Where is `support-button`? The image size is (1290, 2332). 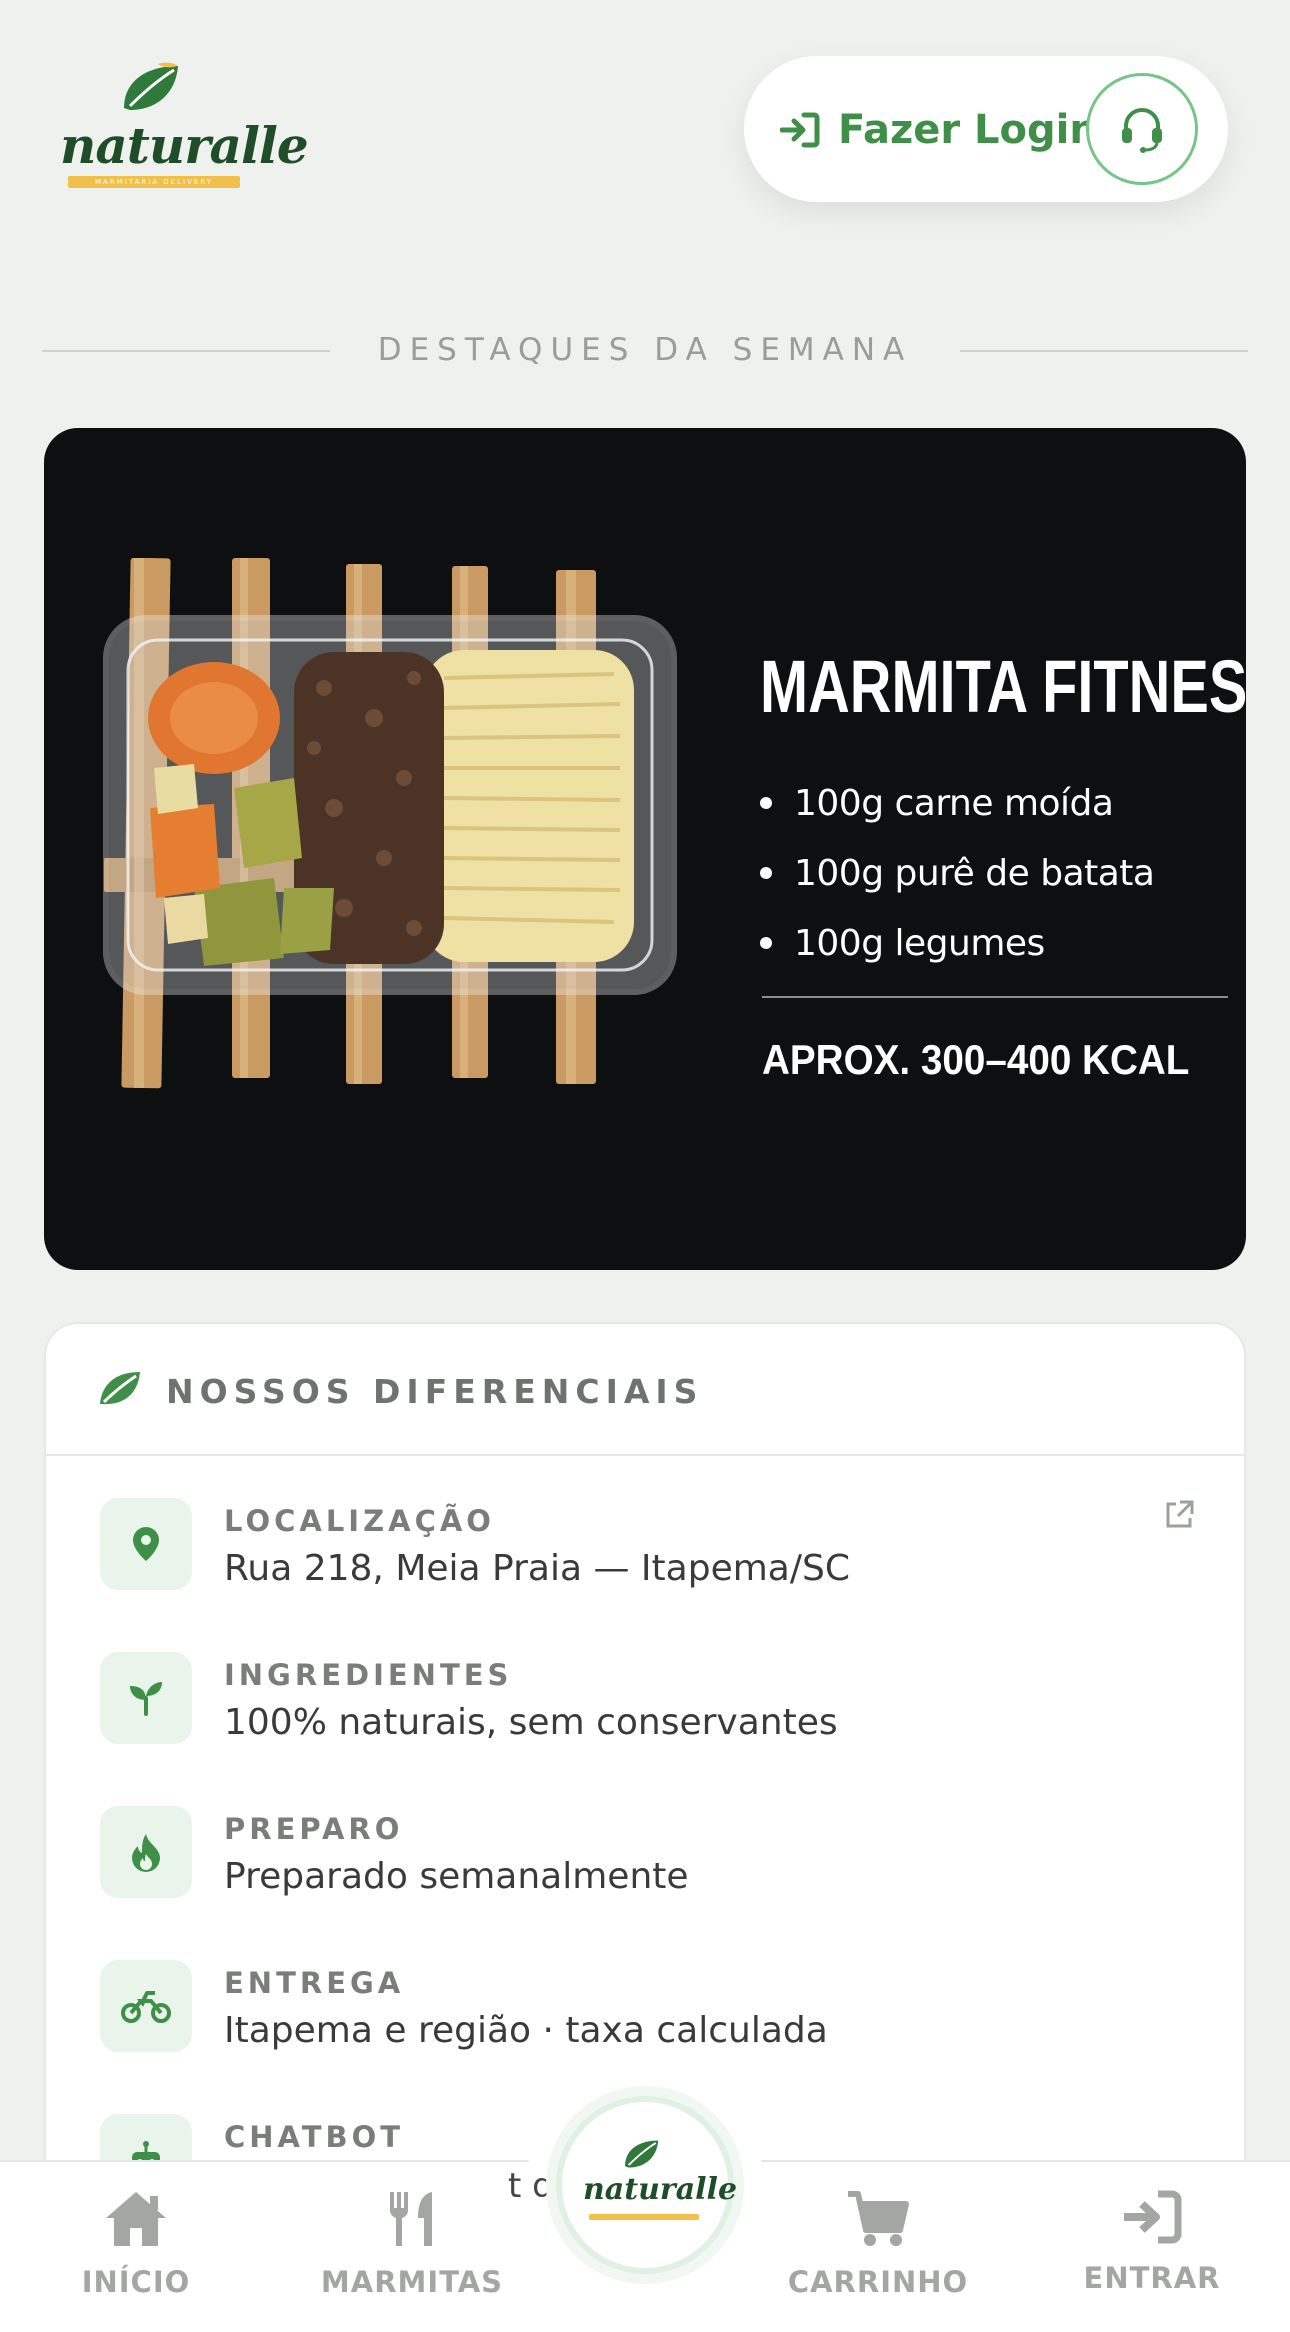 support-button is located at coordinates (1142, 129).